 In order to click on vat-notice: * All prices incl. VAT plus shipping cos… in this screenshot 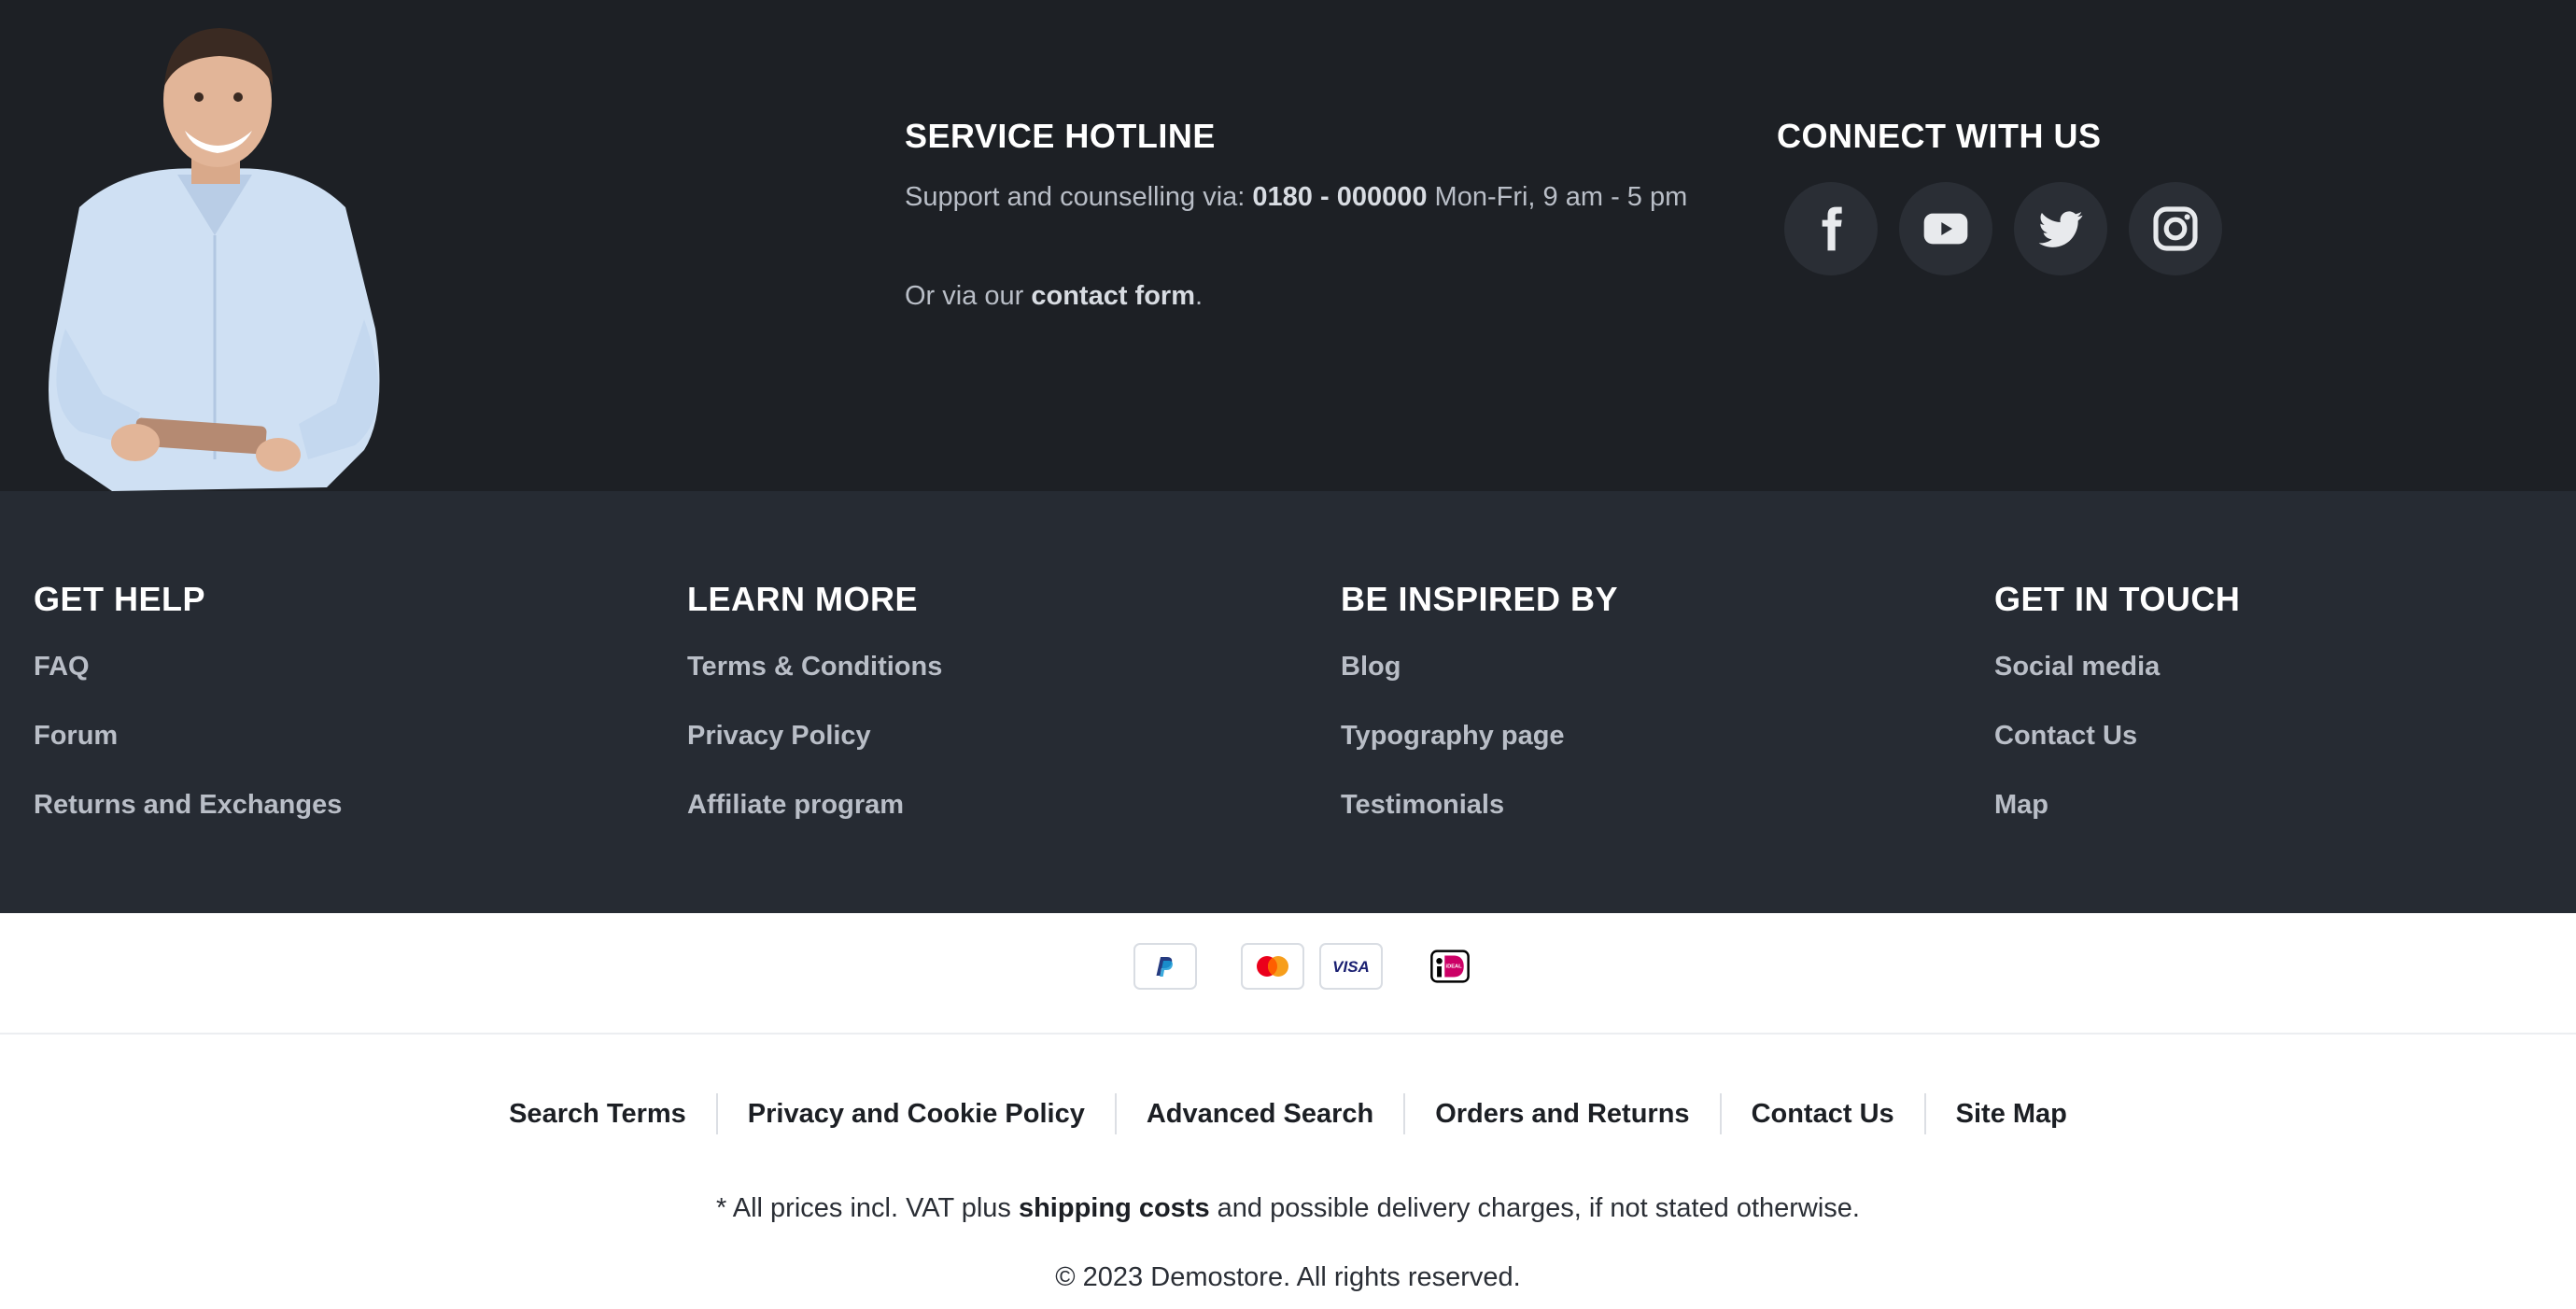, I will do `click(1288, 1208)`.